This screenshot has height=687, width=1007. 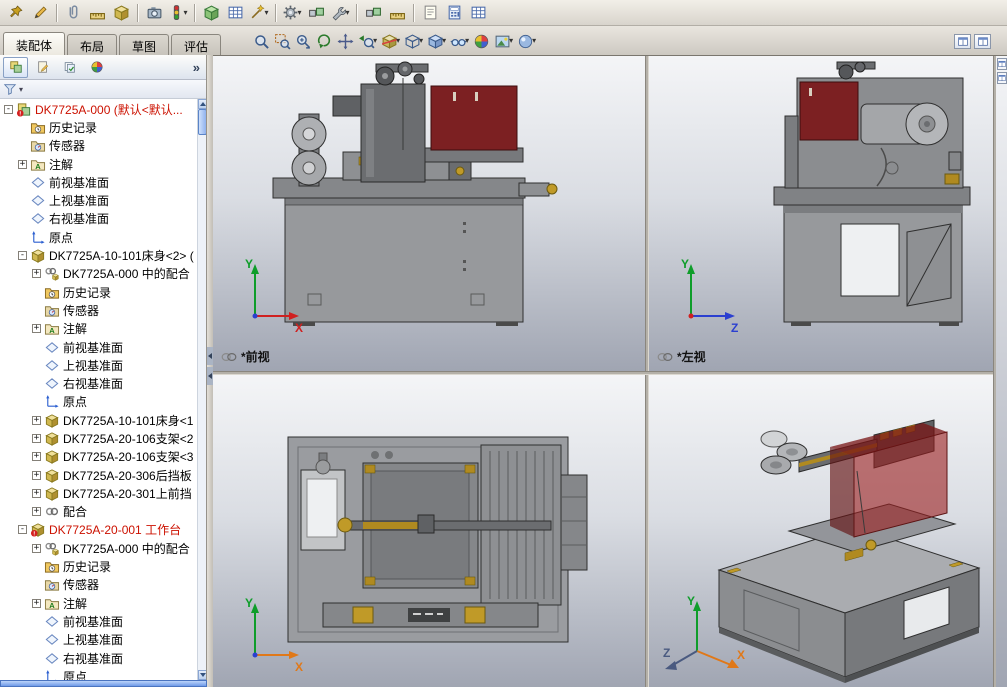 I want to click on pushpin-button, so click(x=16, y=13).